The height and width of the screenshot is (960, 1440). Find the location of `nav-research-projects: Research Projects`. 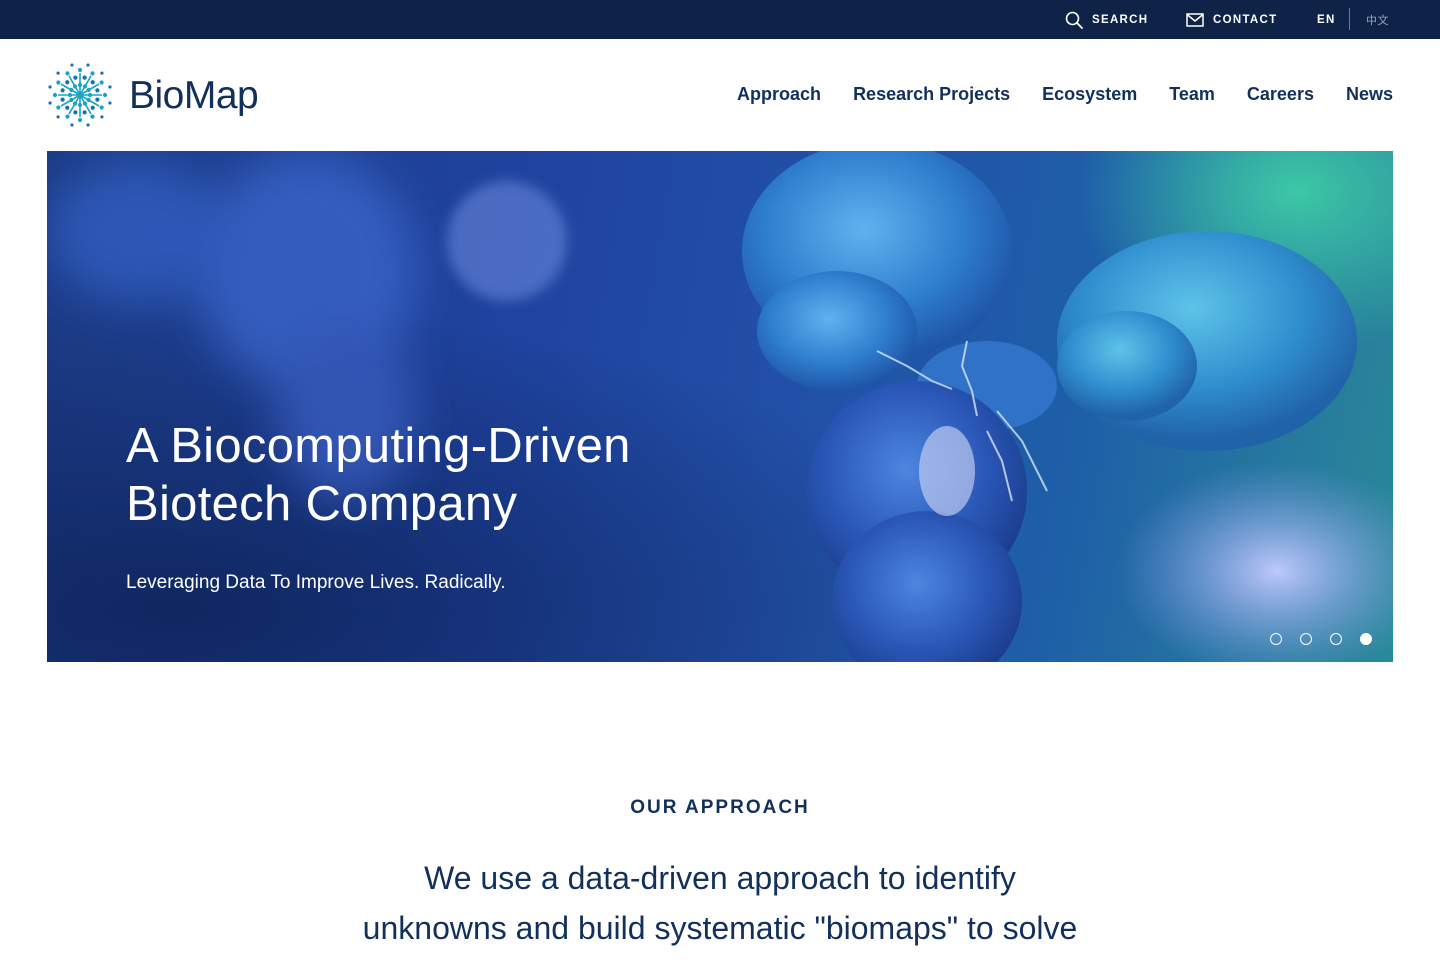

nav-research-projects: Research Projects is located at coordinates (931, 94).